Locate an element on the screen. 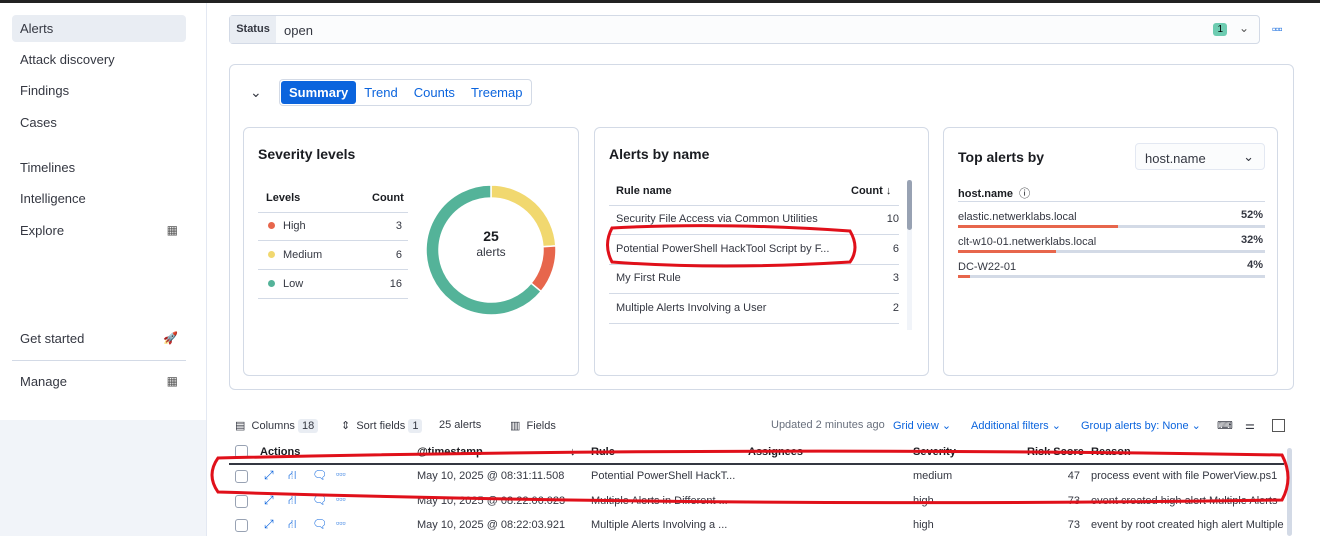 The height and width of the screenshot is (536, 1320). scrollbar is located at coordinates (909, 255).